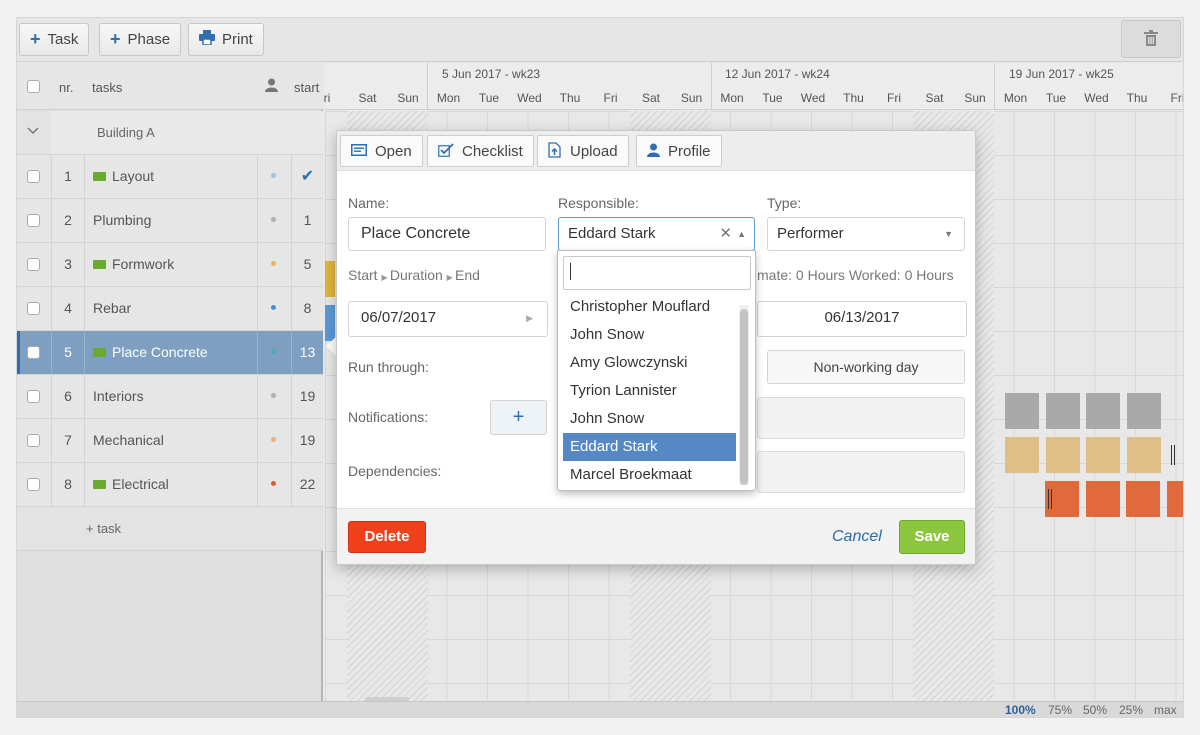 Image resolution: width=1200 pixels, height=735 pixels. I want to click on save-button: Save, so click(932, 537).